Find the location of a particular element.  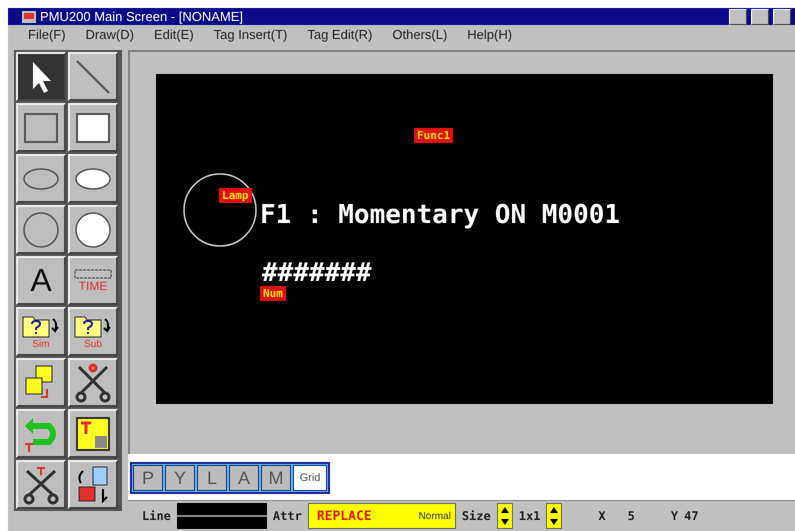

tool-button: A is located at coordinates (41, 280).